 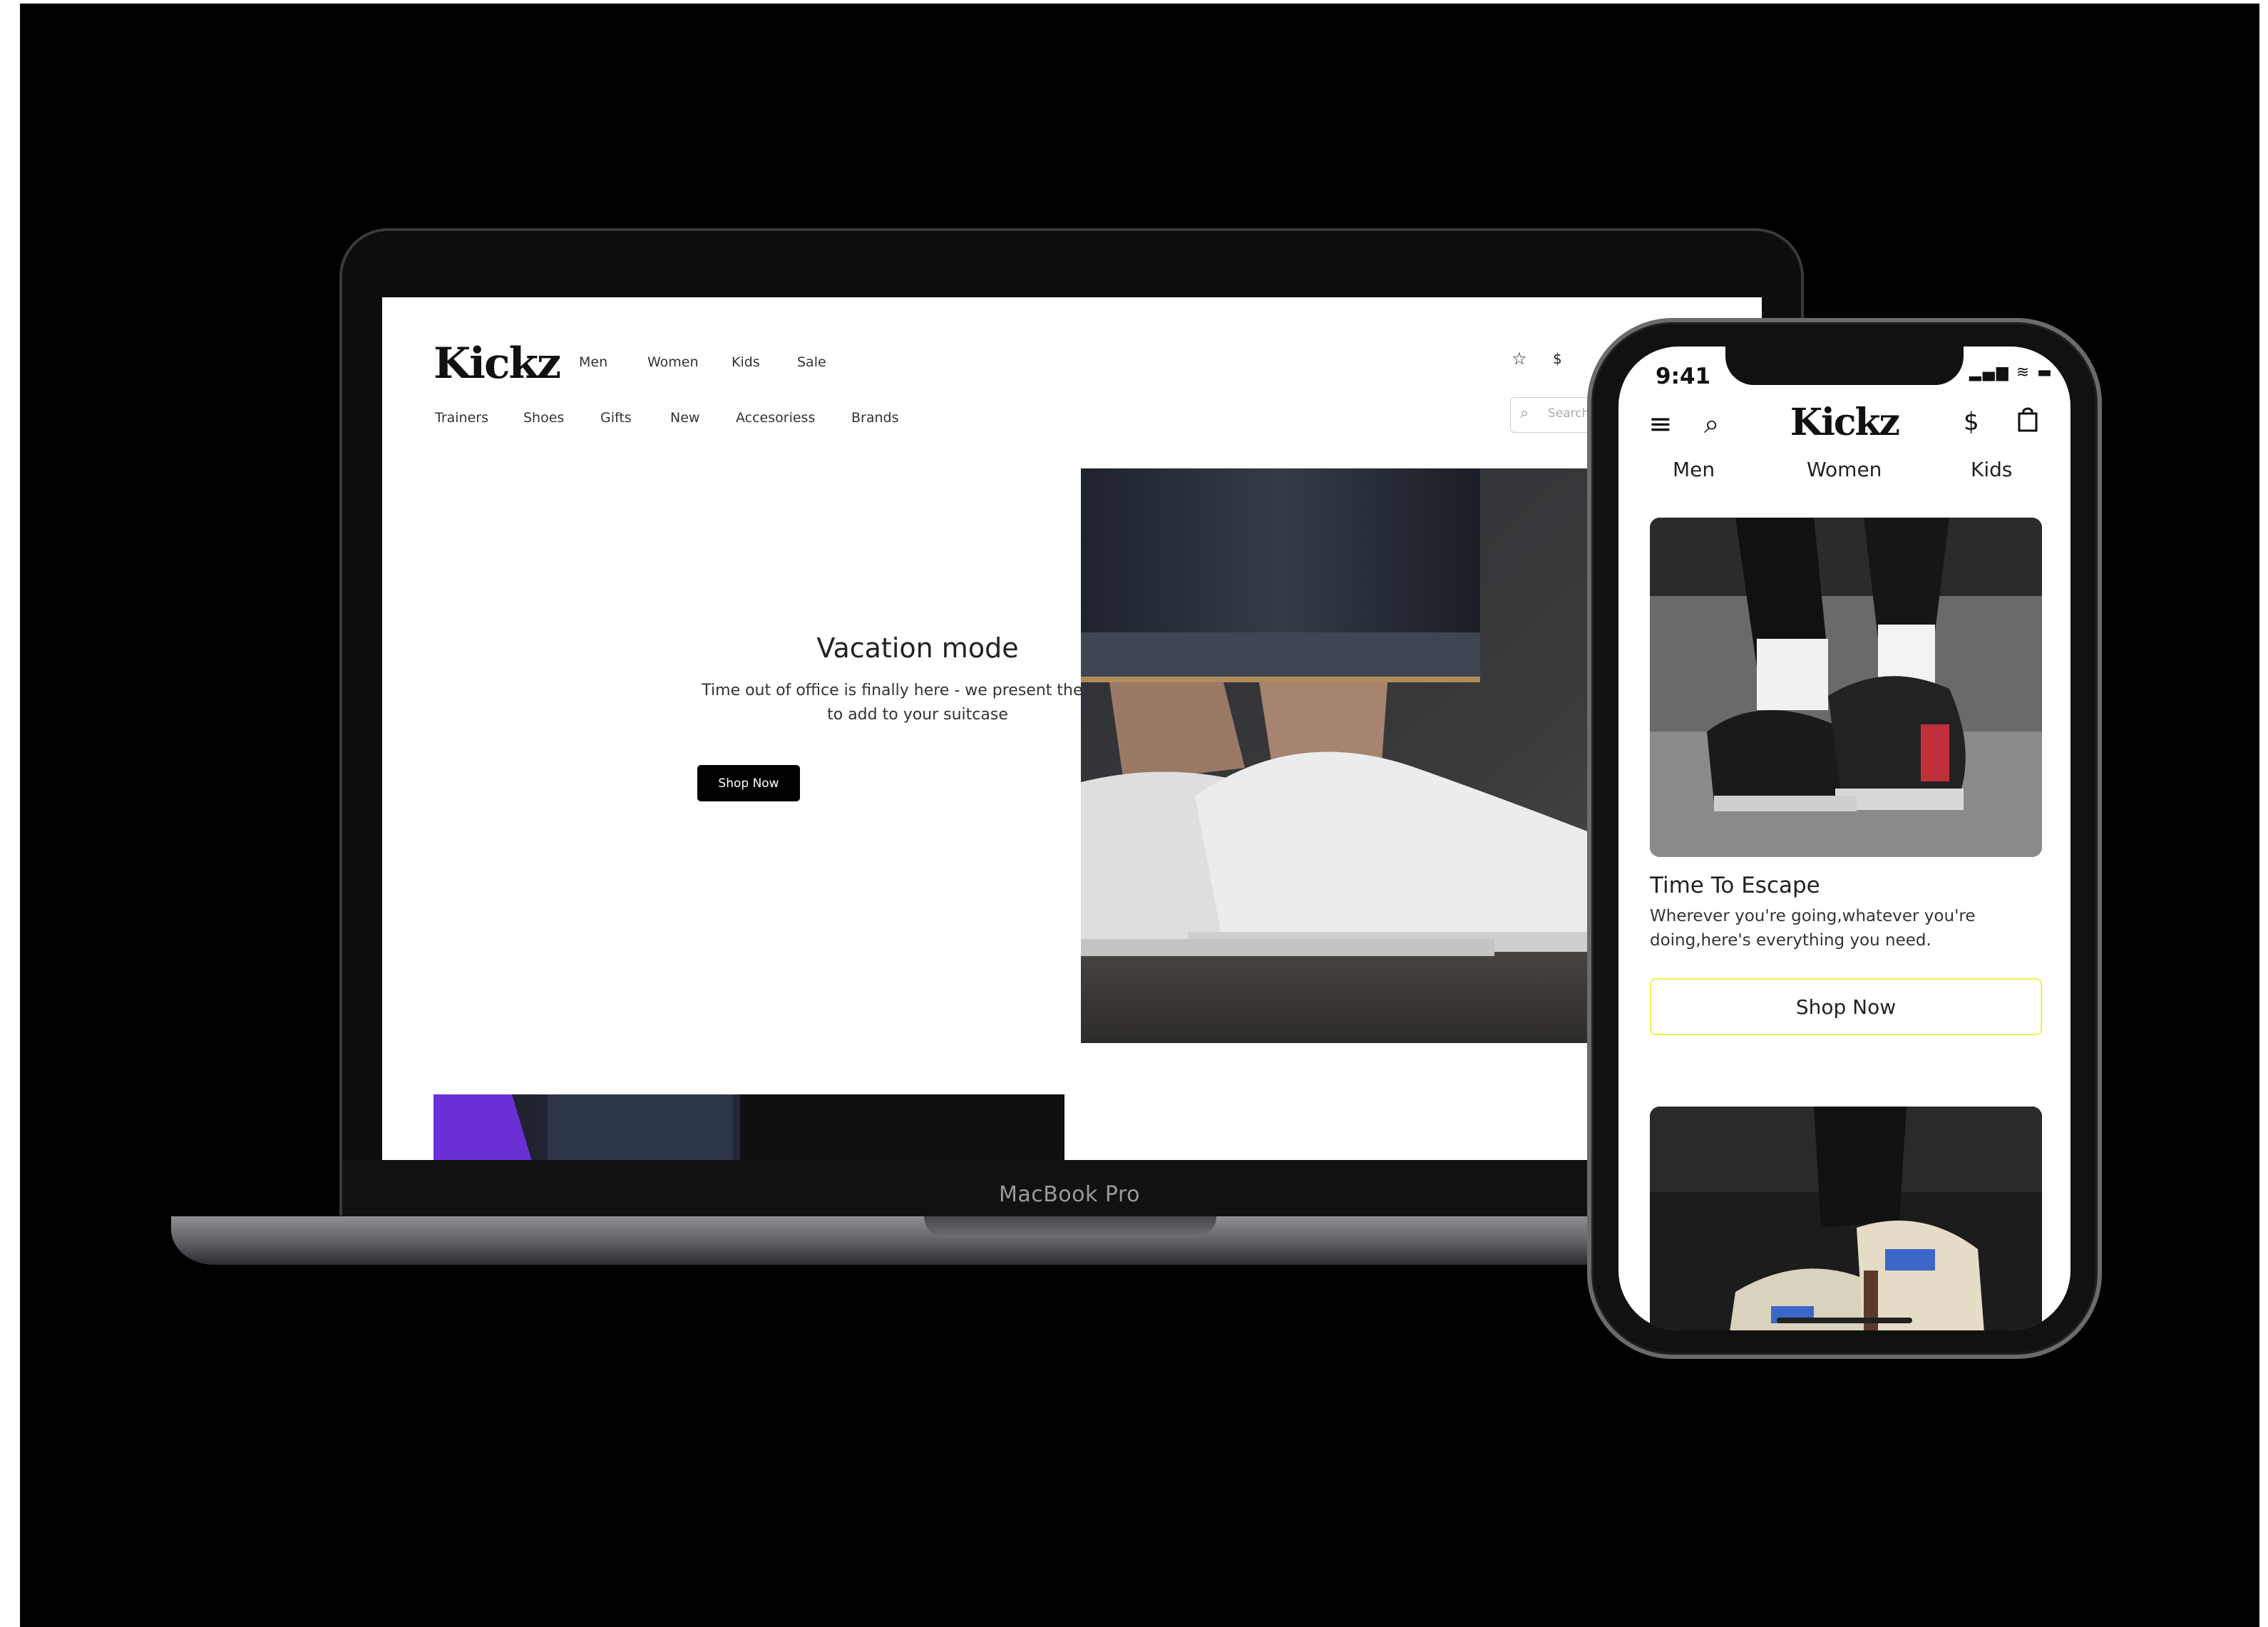 What do you see at coordinates (1791, 940) in the screenshot?
I see `card-desc-line-2: doing,here's everything you need.` at bounding box center [1791, 940].